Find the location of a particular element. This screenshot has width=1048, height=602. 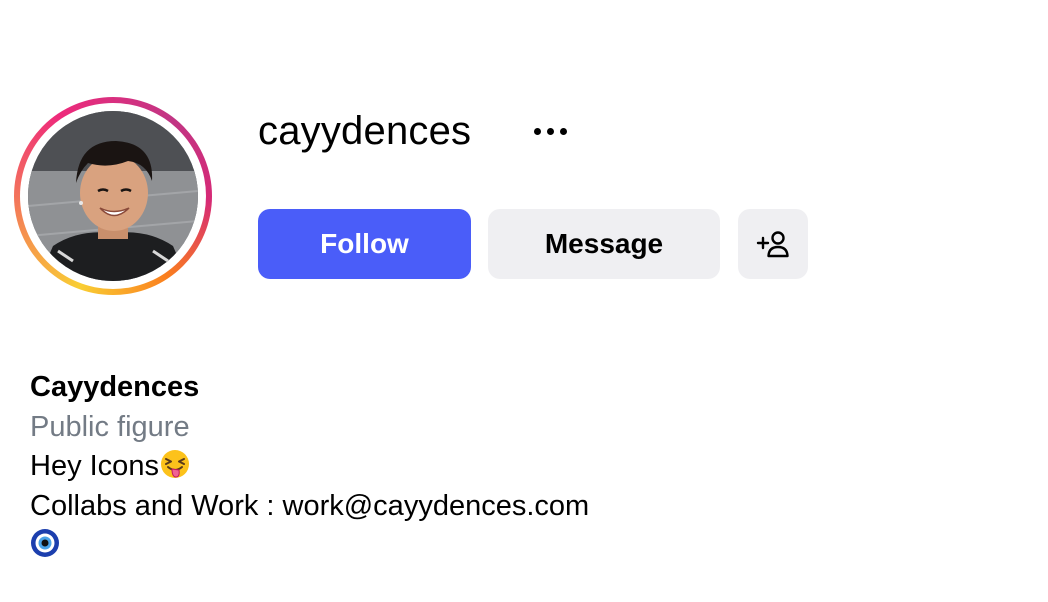

avatar is located at coordinates (113, 196).